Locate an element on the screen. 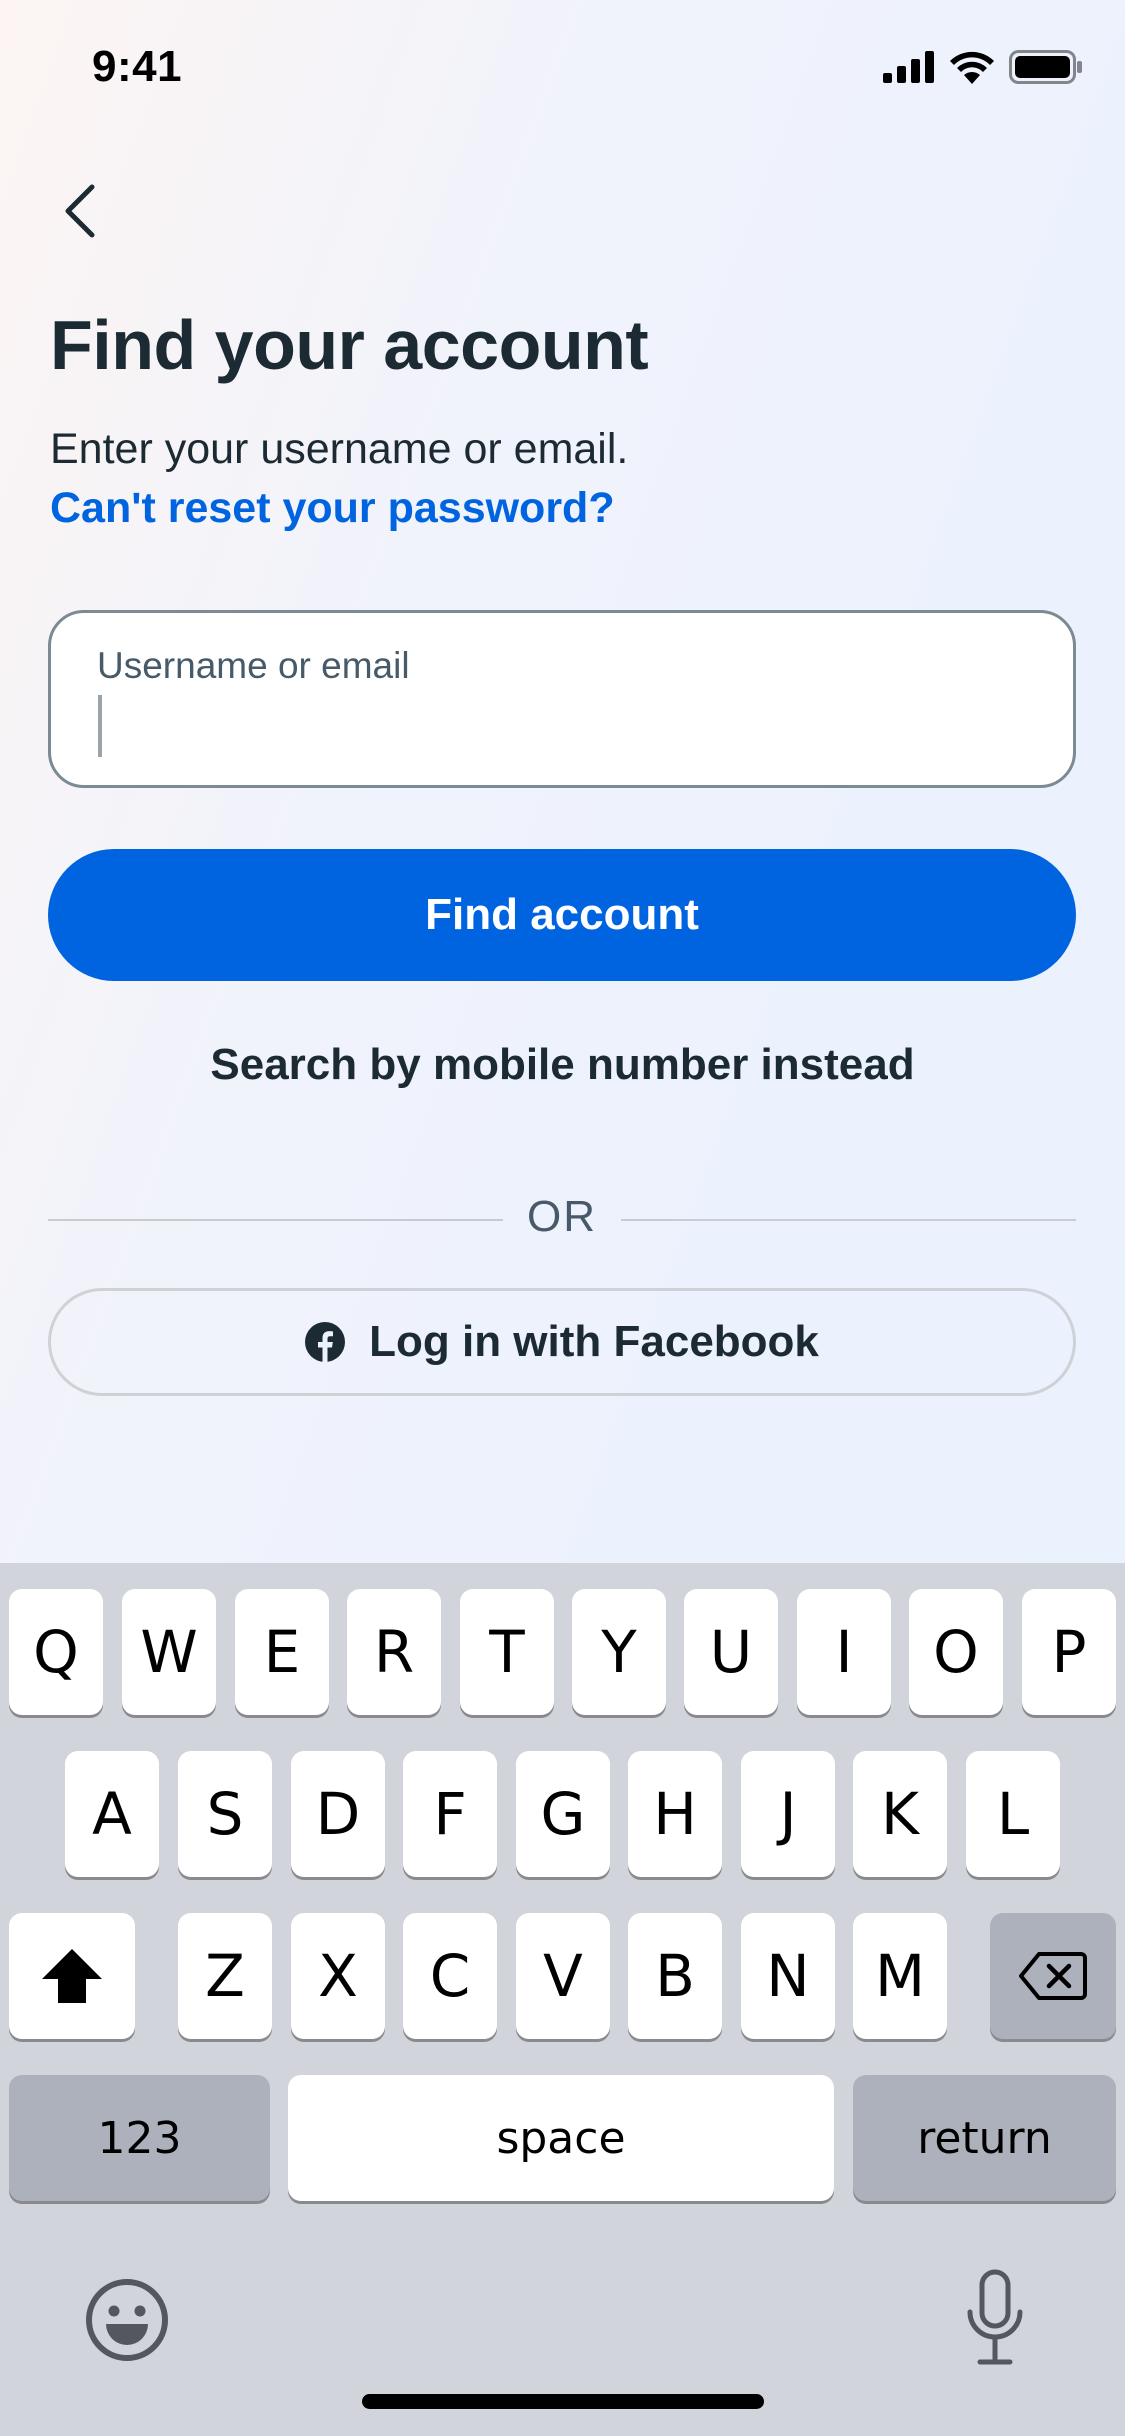 The width and height of the screenshot is (1125, 2436). divider-text: OR is located at coordinates (562, 1216).